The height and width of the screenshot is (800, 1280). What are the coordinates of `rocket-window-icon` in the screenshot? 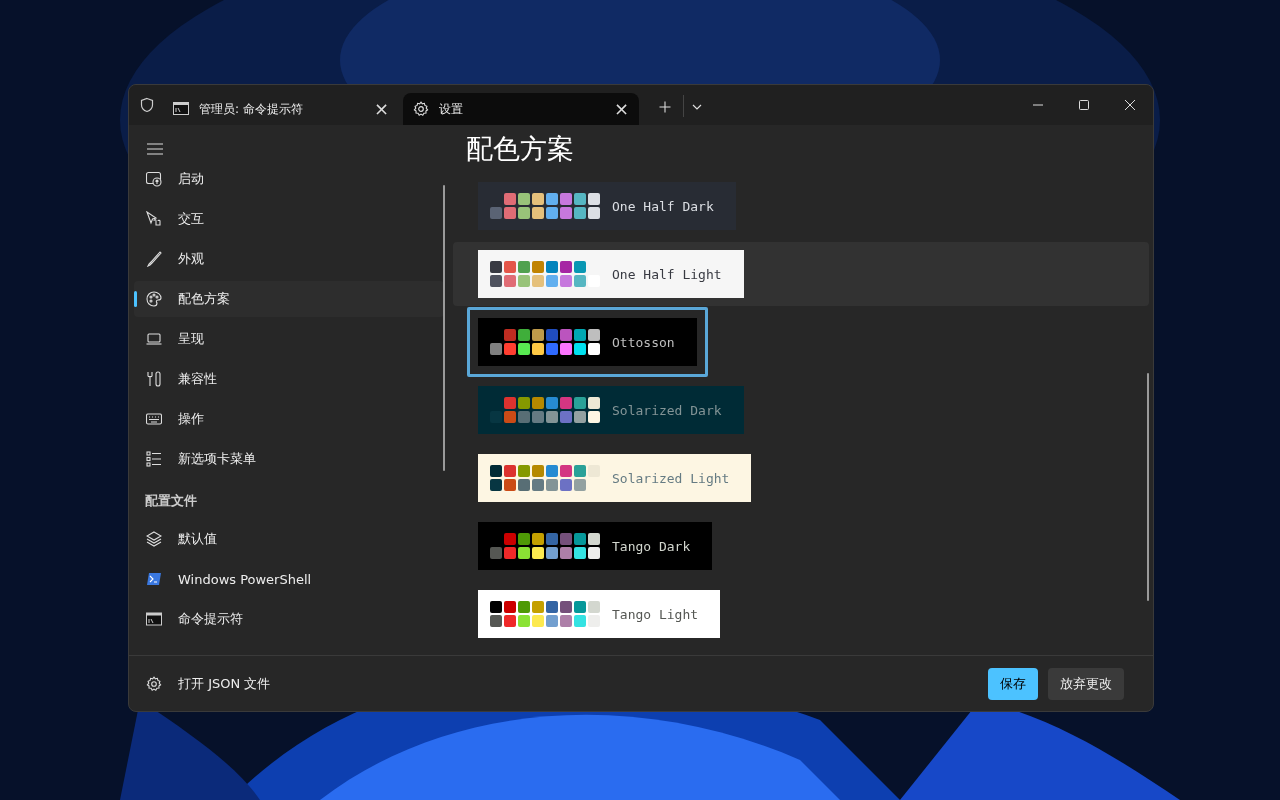 It's located at (154, 179).